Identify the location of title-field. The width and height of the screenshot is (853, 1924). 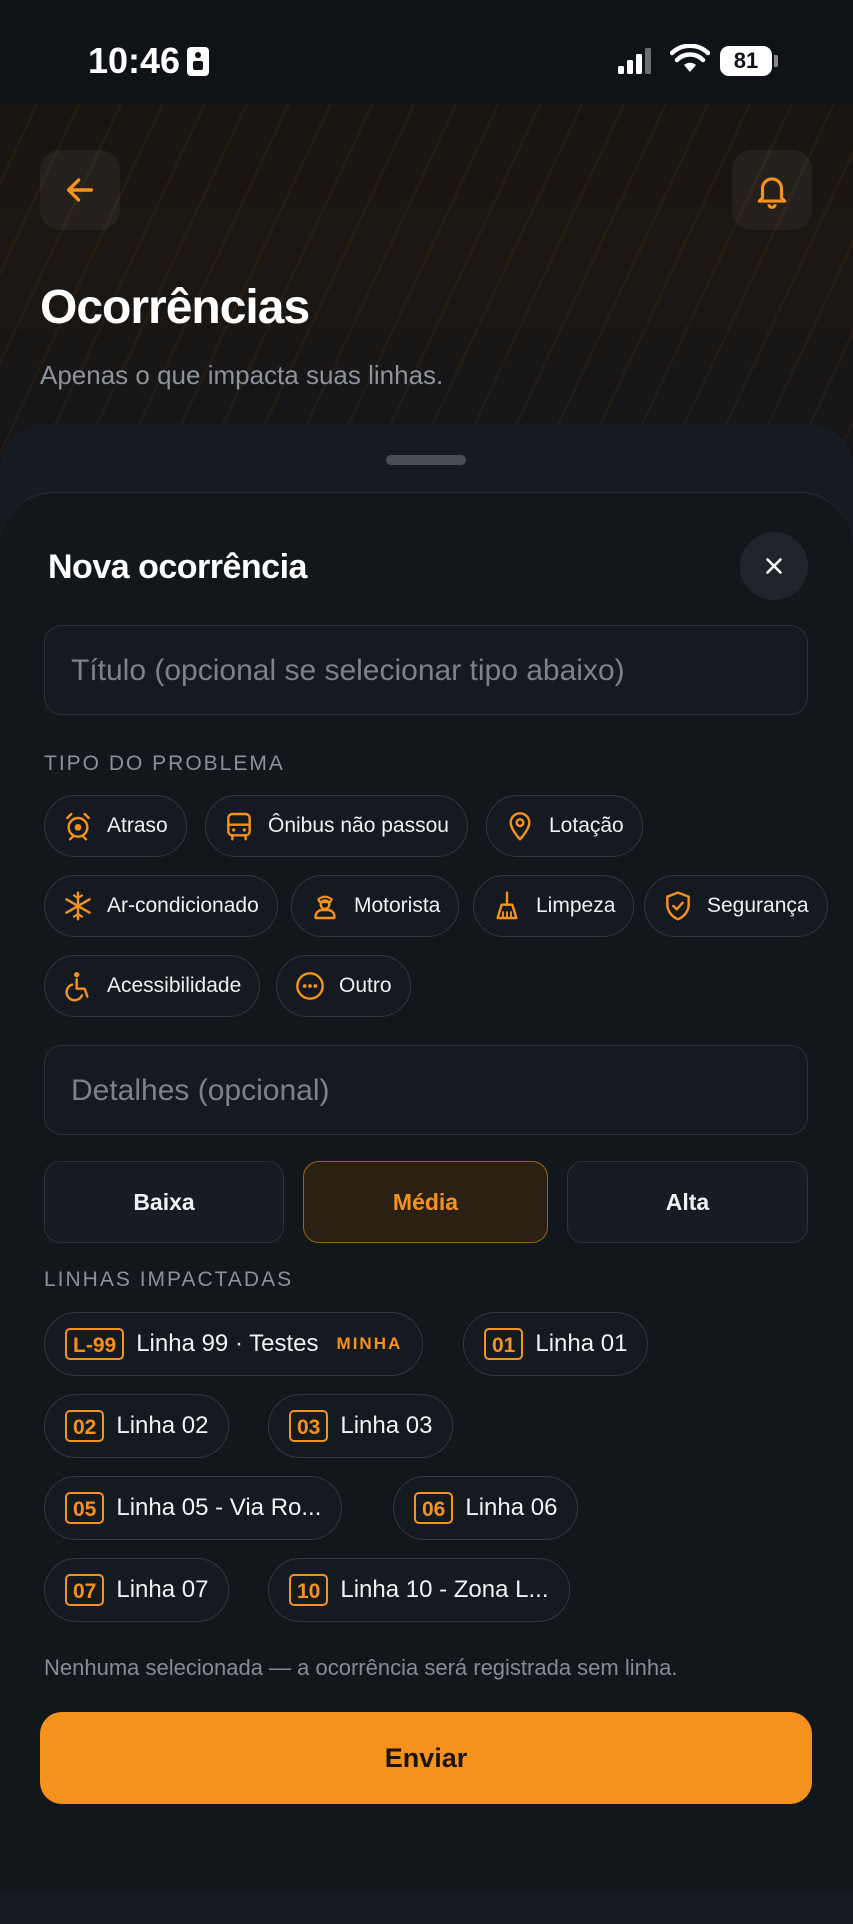
(426, 670).